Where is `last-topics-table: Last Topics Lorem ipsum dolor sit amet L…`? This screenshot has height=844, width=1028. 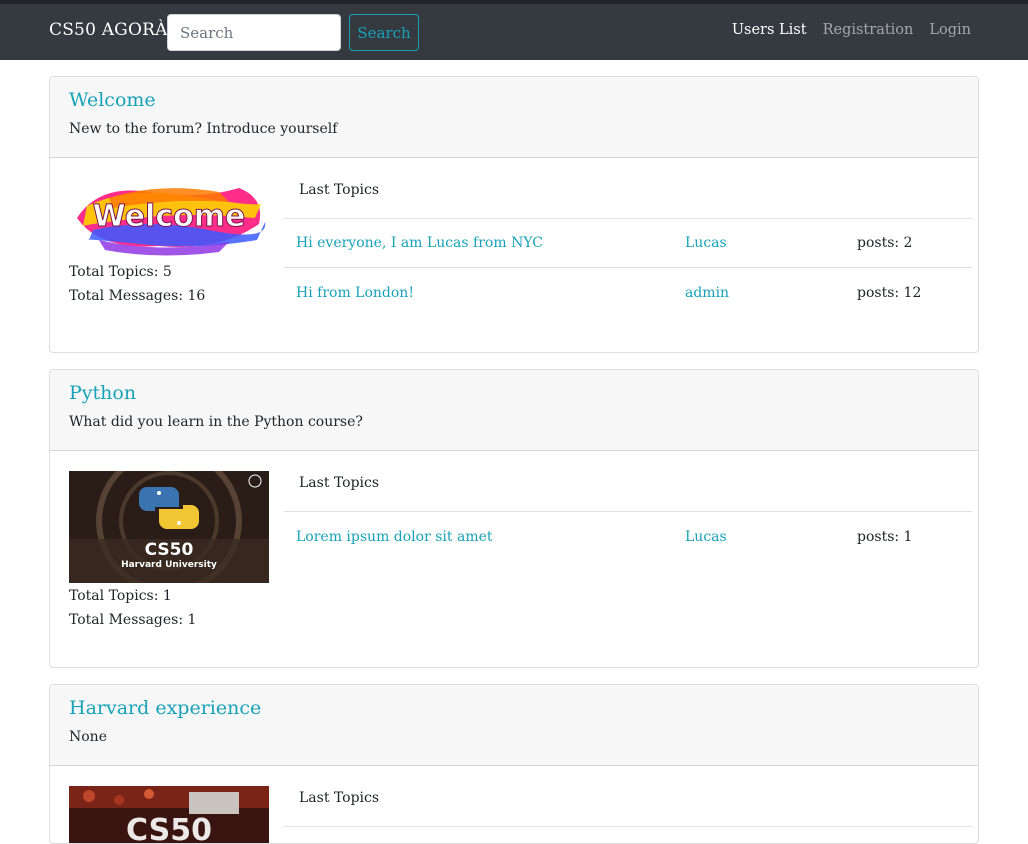
last-topics-table: Last Topics Lorem ipsum dolor sit amet L… is located at coordinates (628, 506).